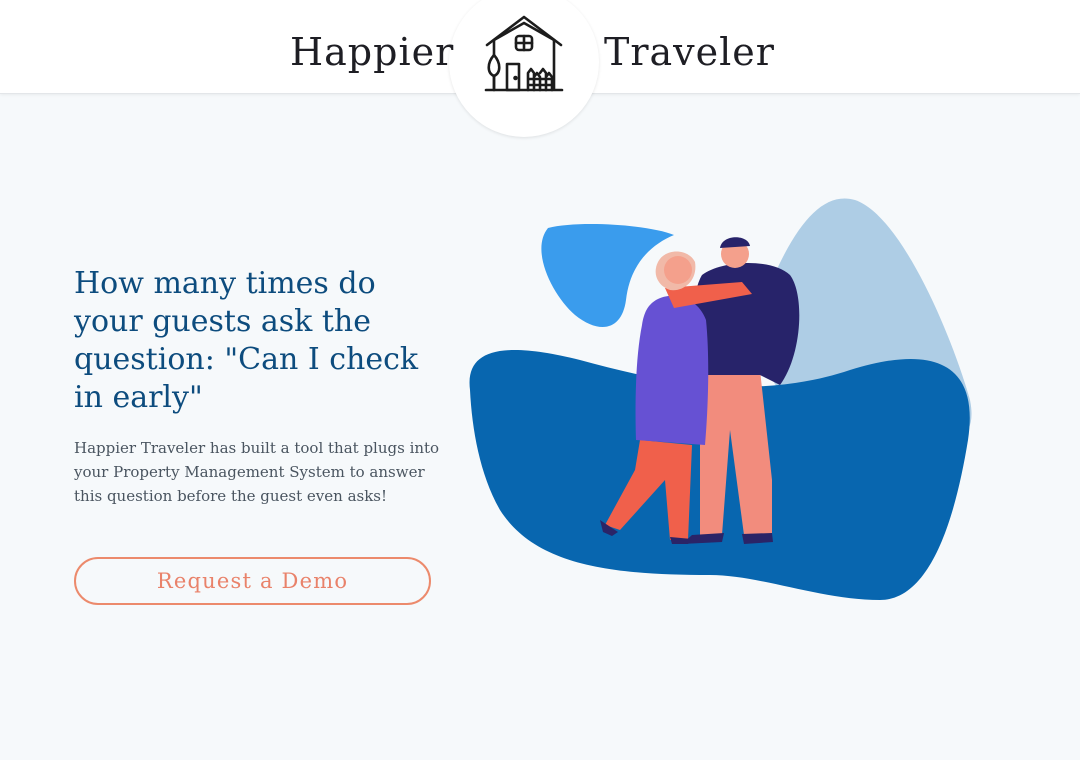 This screenshot has width=1080, height=760. What do you see at coordinates (746, 323) in the screenshot?
I see `man-torso` at bounding box center [746, 323].